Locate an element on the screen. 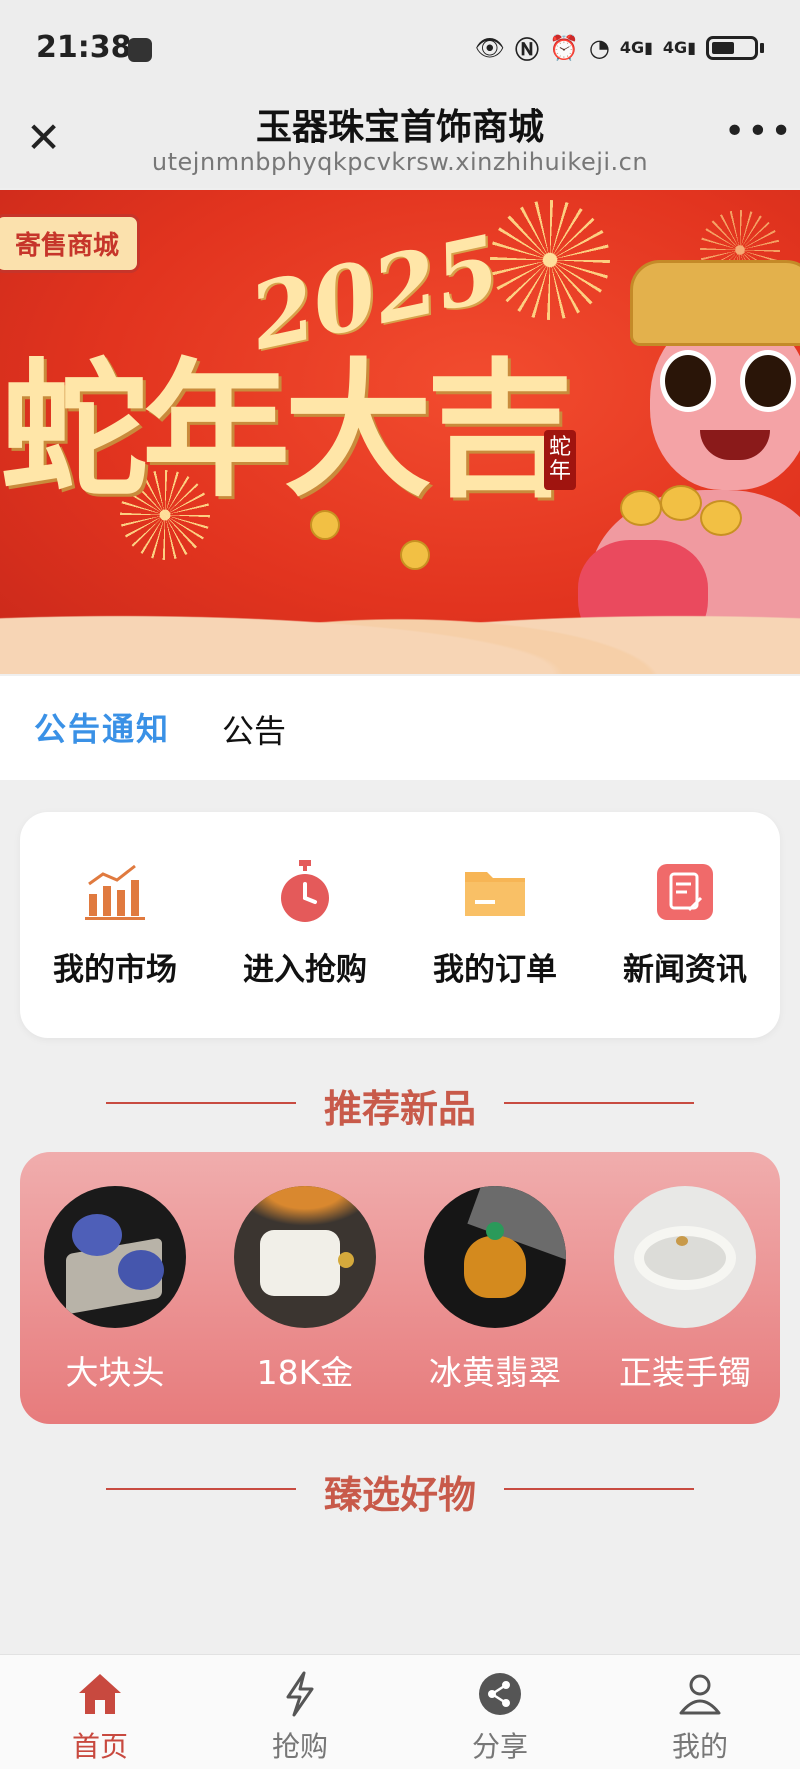 The height and width of the screenshot is (1769, 800). quick-link-flash-sale: 进入抢购 is located at coordinates (305, 924).